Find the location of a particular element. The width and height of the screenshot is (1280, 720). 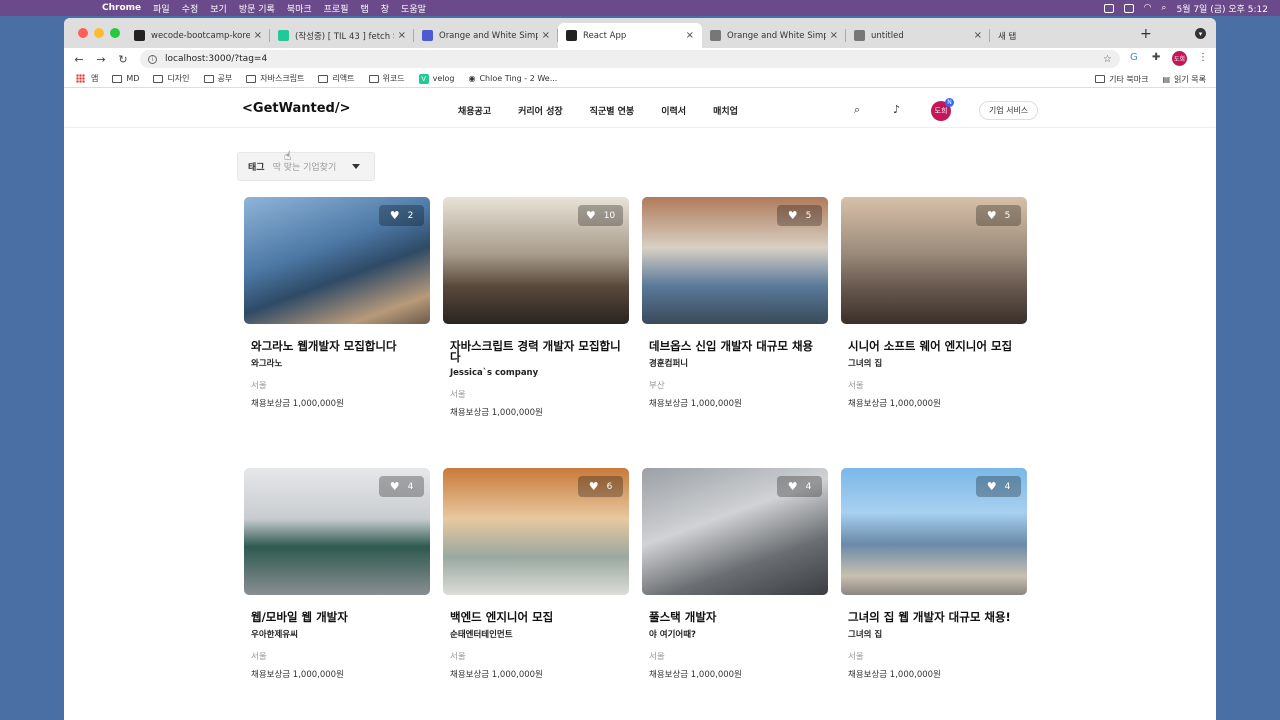

bookmark-star-icon: ☆ is located at coordinates (1107, 59).